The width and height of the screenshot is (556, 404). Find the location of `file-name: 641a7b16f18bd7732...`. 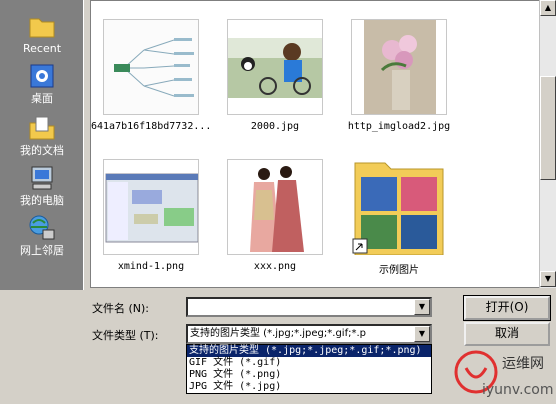

file-name: 641a7b16f18bd7732... is located at coordinates (151, 126).